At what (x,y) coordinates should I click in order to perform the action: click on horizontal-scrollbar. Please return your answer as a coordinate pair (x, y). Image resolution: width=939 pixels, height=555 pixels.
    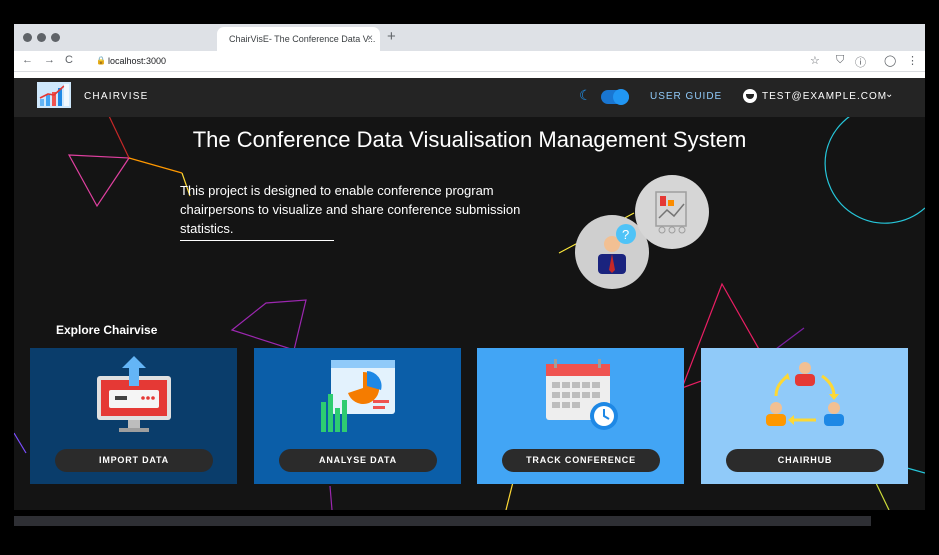
    Looking at the image, I should click on (442, 521).